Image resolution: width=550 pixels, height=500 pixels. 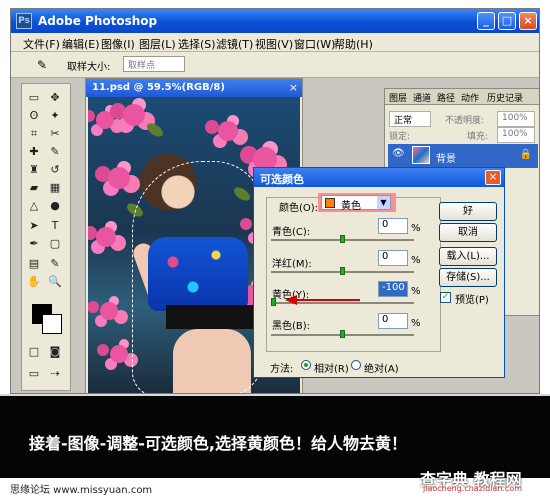 I want to click on red-arrow-line, so click(x=327, y=300).